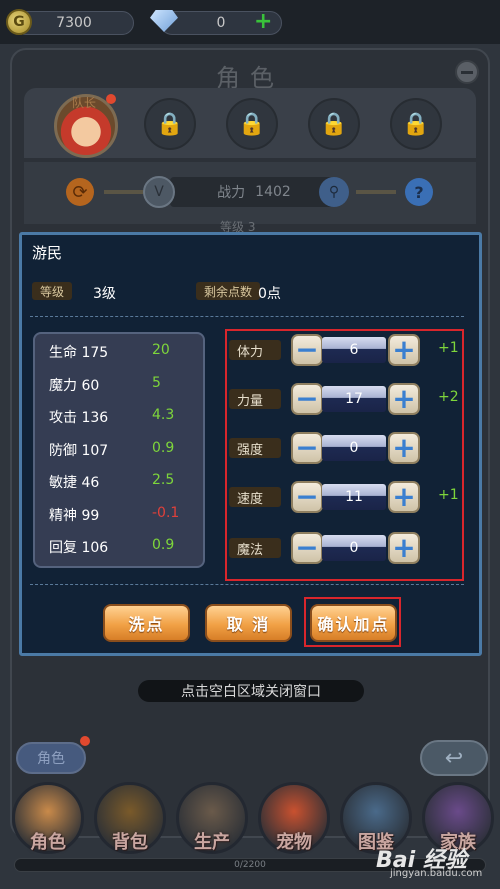 The image size is (500, 889). I want to click on close-hint: 点击空白区域关闭窗口, so click(251, 691).